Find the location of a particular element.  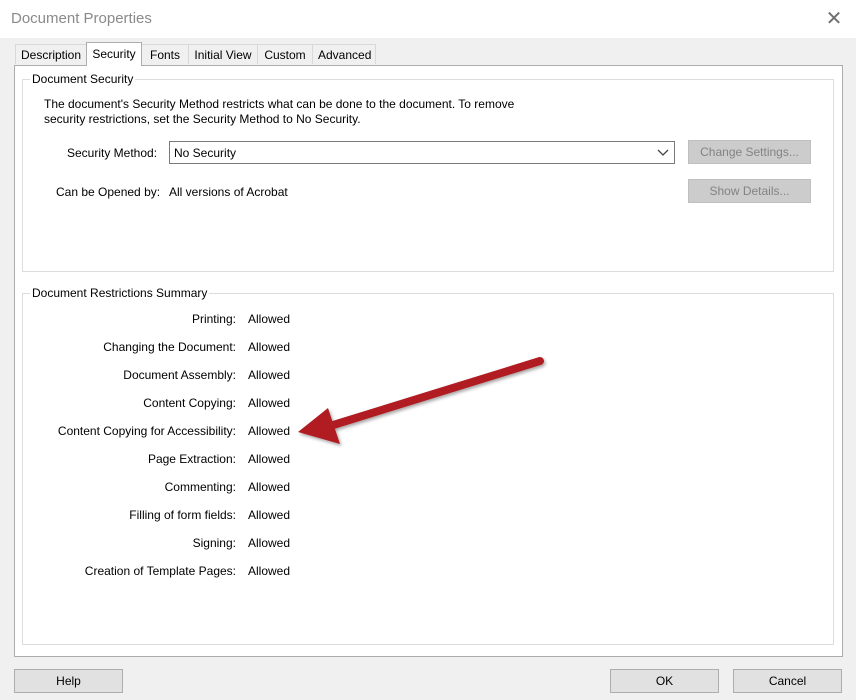

restriction-label: Printing: is located at coordinates (213, 319).